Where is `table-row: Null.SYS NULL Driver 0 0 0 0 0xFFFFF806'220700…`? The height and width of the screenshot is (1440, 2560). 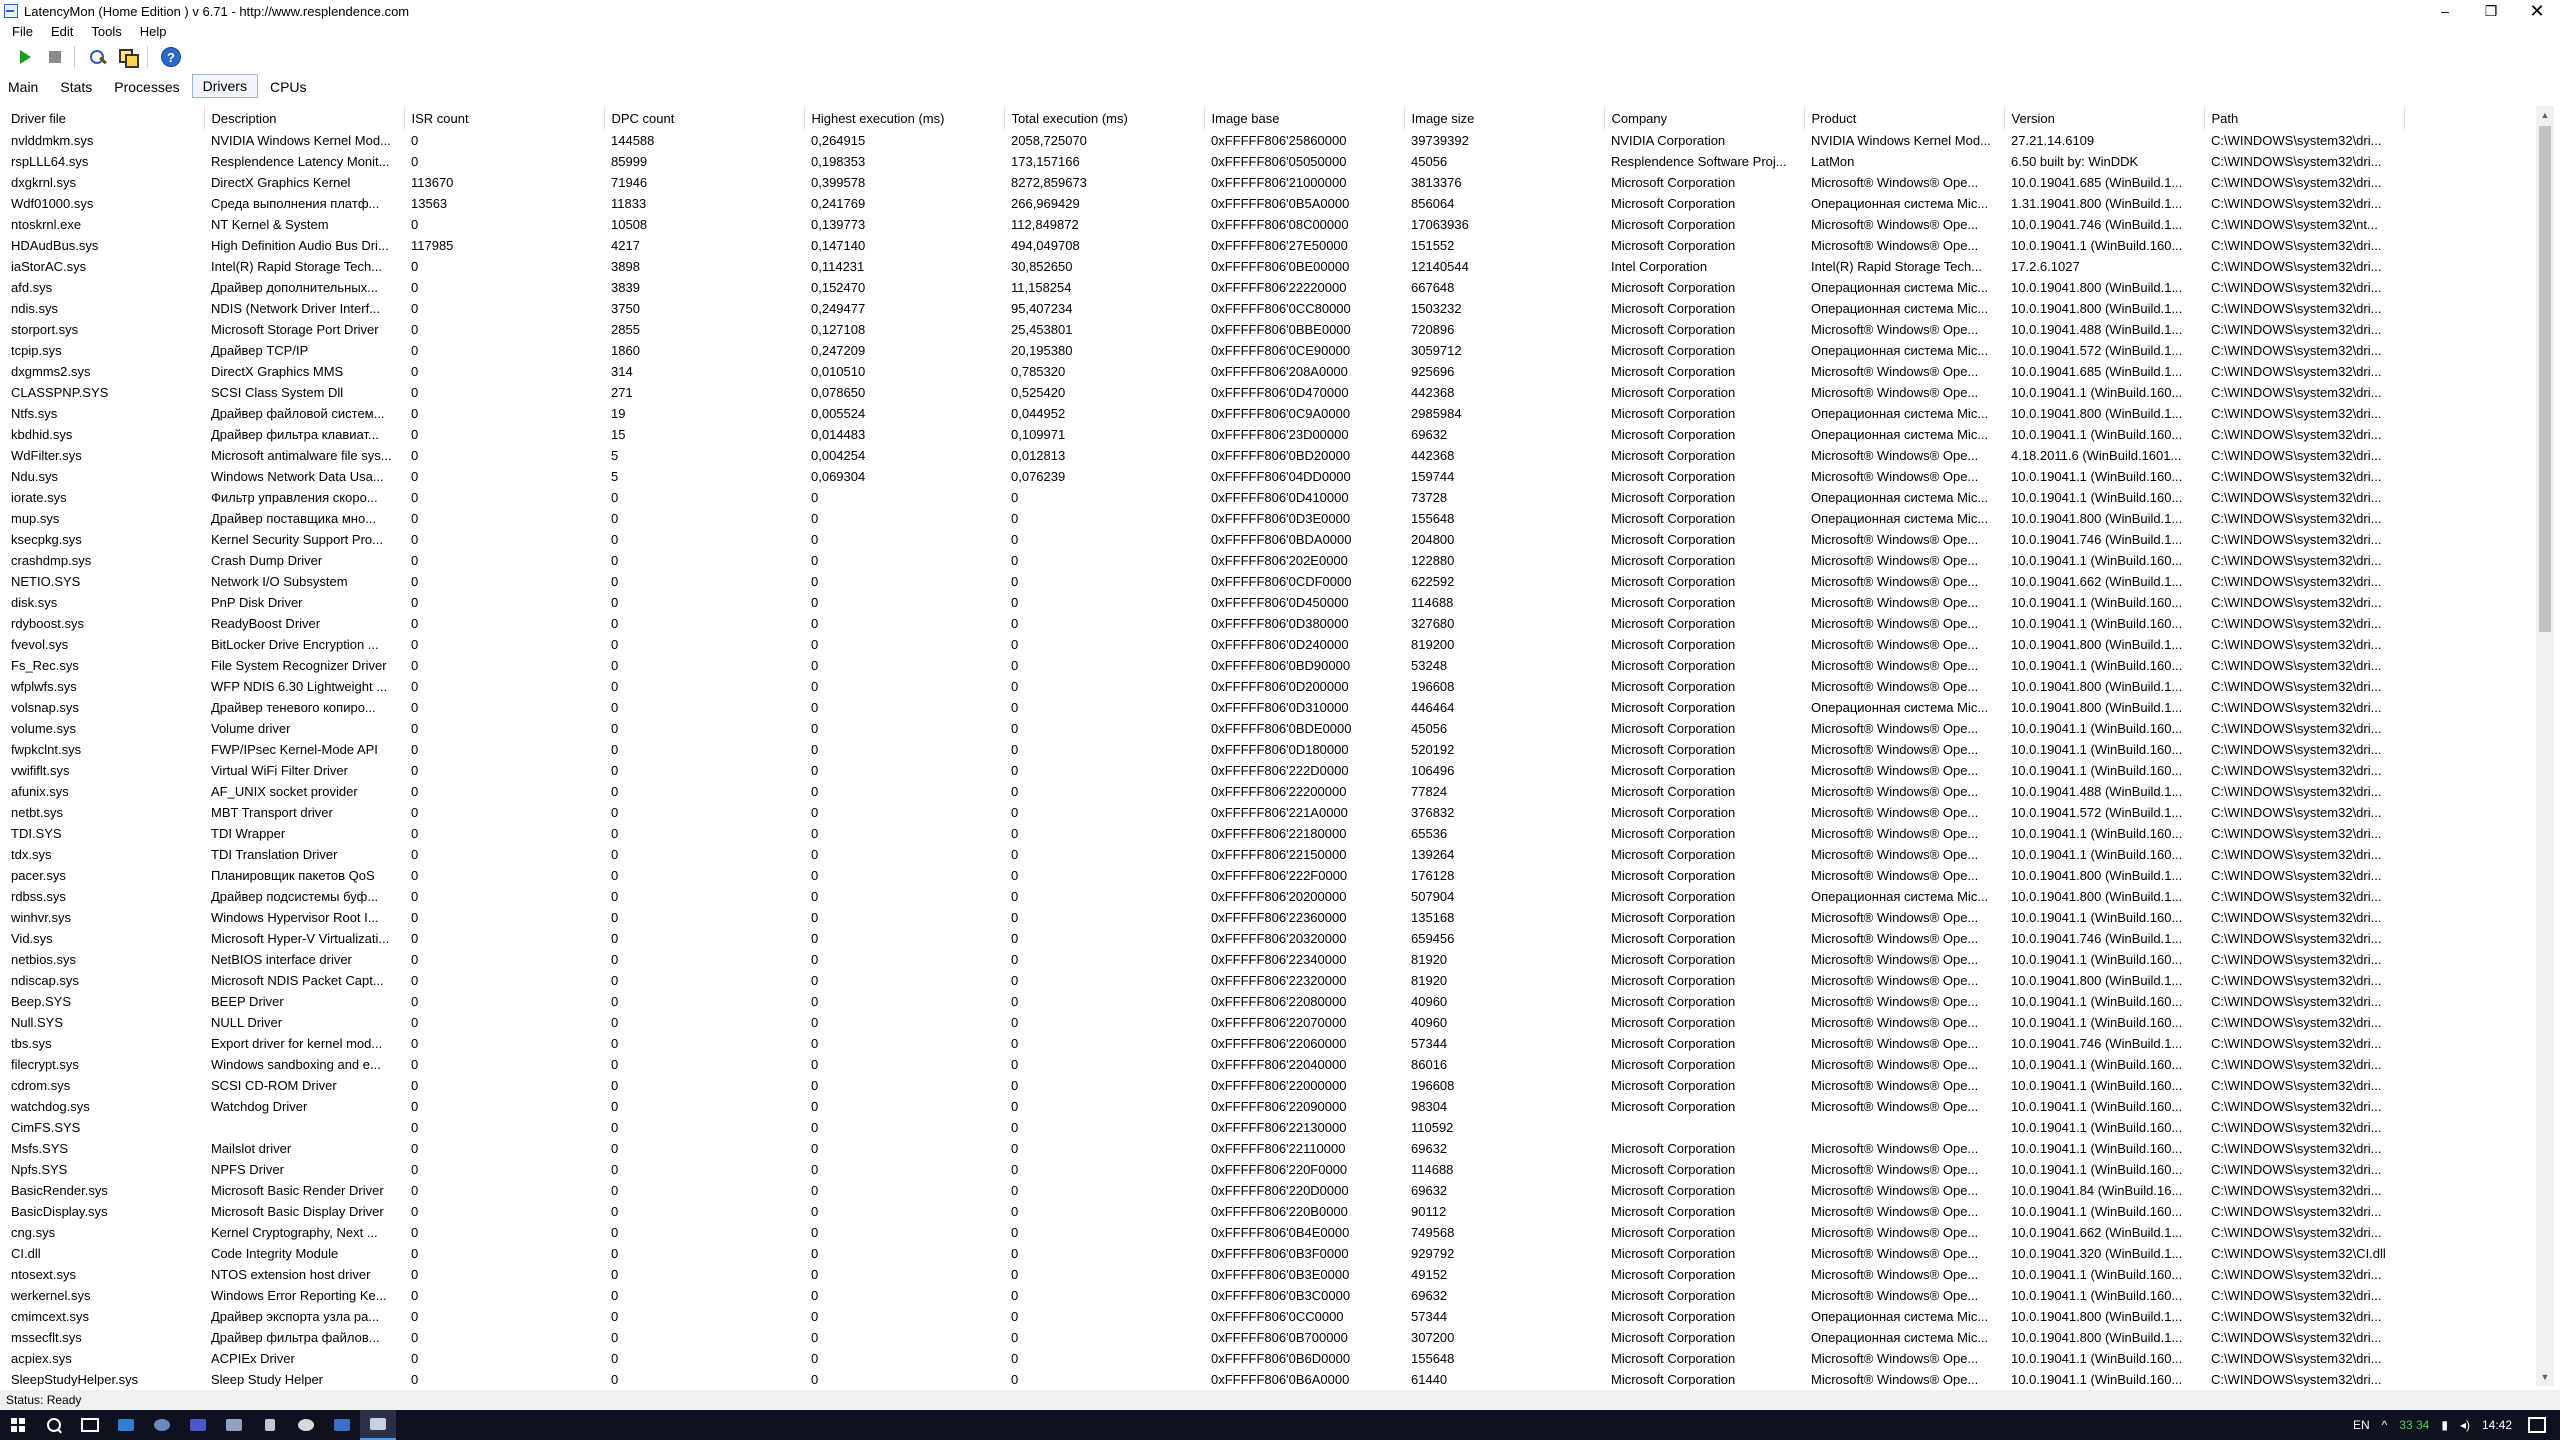 table-row: Null.SYS NULL Driver 0 0 0 0 0xFFFFF806'220700… is located at coordinates (1204, 1022).